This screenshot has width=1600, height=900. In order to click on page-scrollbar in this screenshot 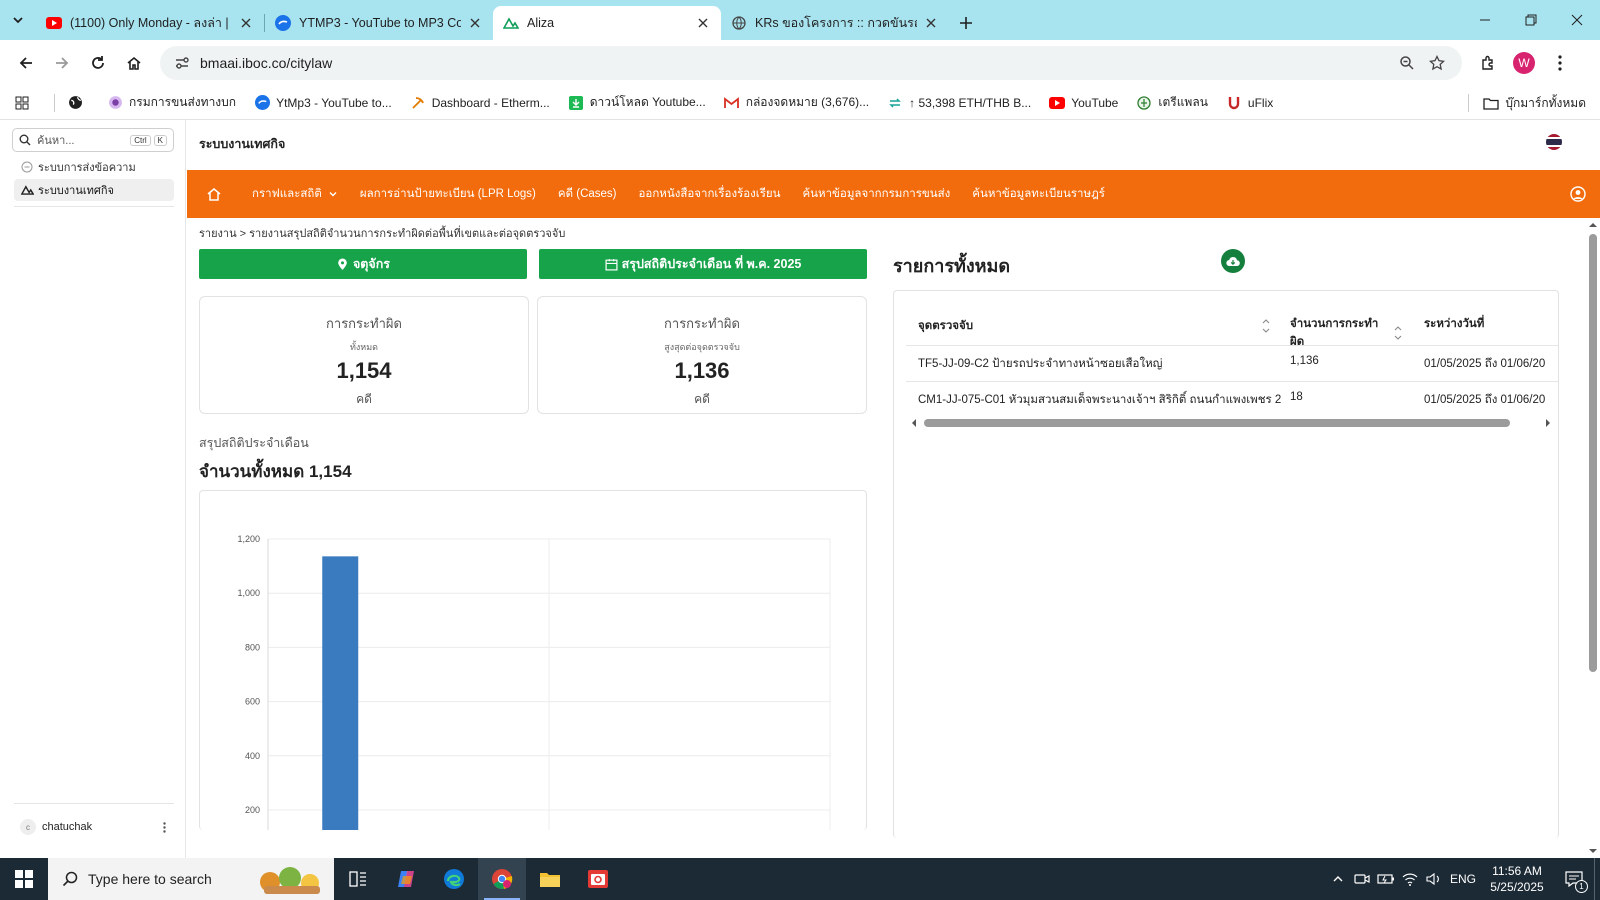, I will do `click(1593, 538)`.